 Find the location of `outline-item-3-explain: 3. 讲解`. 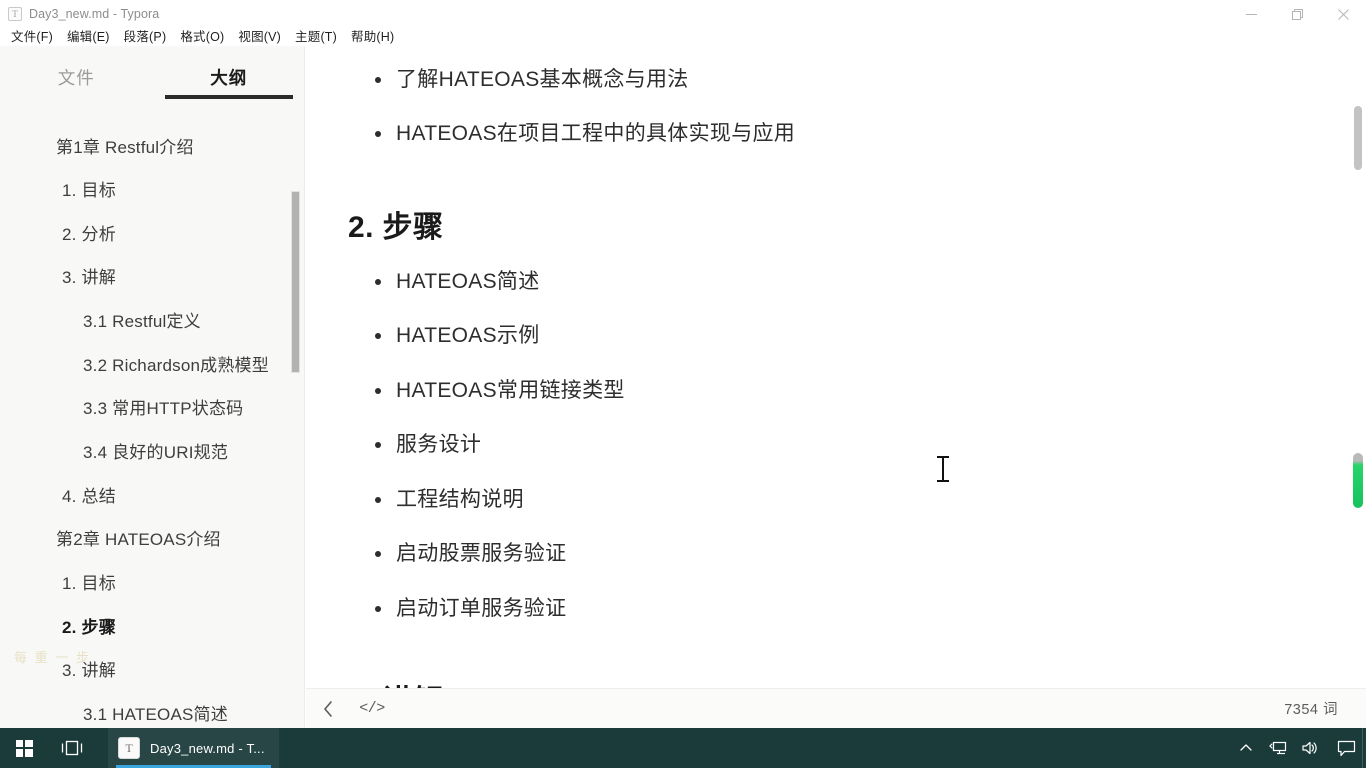

outline-item-3-explain: 3. 讲解 is located at coordinates (152, 279).